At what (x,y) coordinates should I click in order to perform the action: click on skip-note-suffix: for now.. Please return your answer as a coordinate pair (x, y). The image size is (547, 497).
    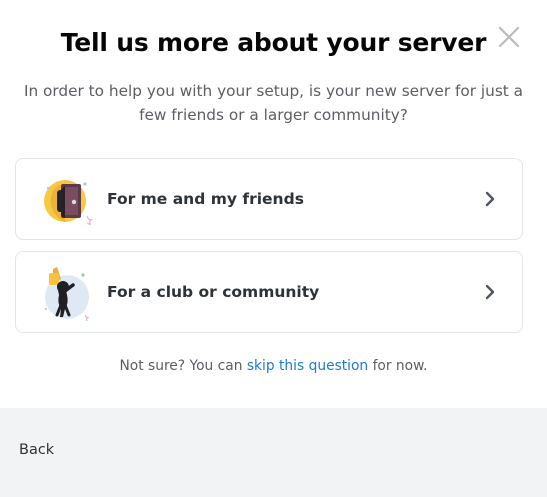
    Looking at the image, I should click on (398, 366).